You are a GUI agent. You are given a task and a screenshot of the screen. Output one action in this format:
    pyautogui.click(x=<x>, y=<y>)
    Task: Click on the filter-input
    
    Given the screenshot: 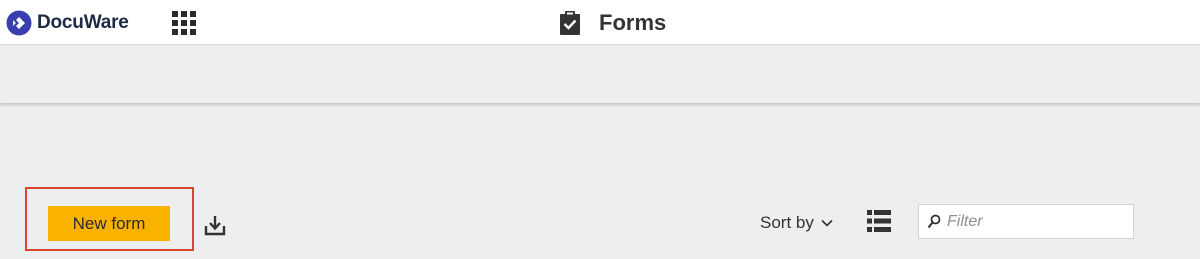 What is the action you would take?
    pyautogui.click(x=1037, y=221)
    